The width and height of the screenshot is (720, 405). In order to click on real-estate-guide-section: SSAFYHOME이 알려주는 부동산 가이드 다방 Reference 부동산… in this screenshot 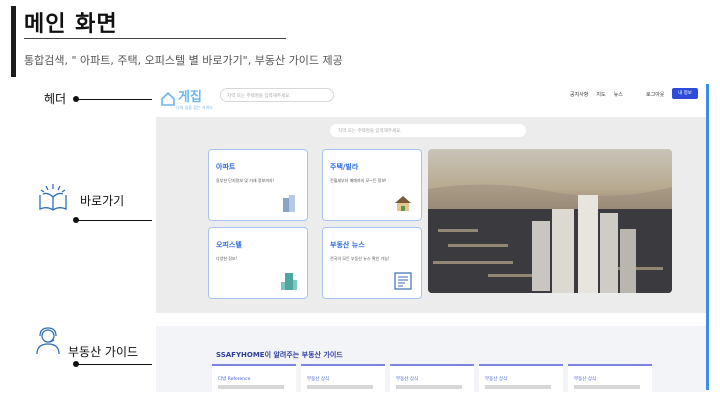, I will do `click(431, 359)`.